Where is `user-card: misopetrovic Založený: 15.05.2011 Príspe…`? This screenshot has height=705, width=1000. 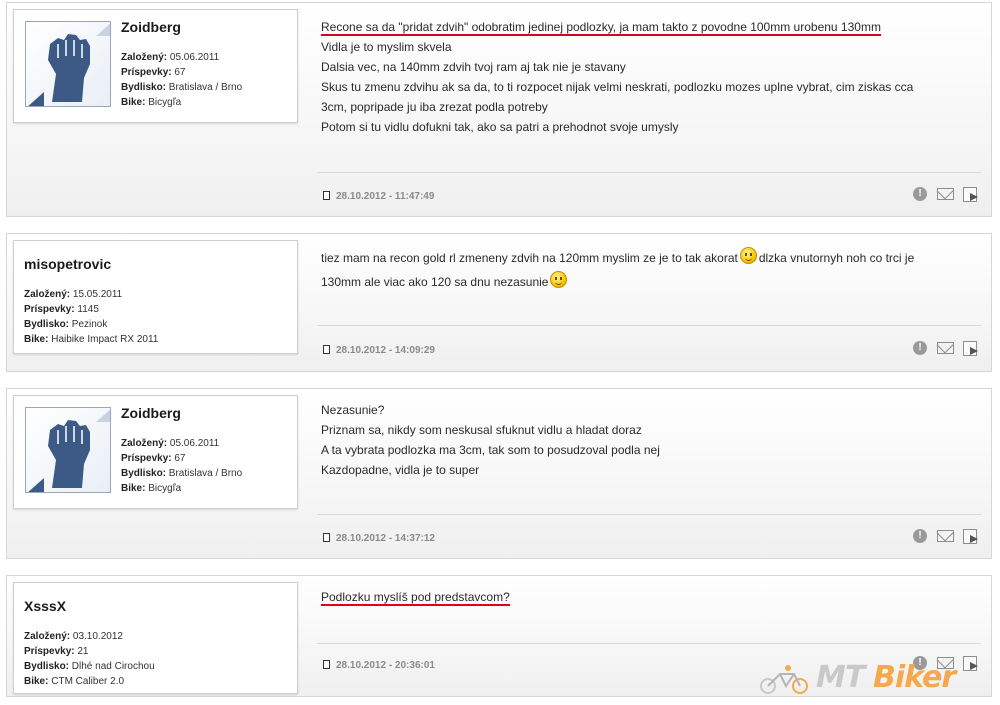 user-card: misopetrovic Založený: 15.05.2011 Príspe… is located at coordinates (155, 297).